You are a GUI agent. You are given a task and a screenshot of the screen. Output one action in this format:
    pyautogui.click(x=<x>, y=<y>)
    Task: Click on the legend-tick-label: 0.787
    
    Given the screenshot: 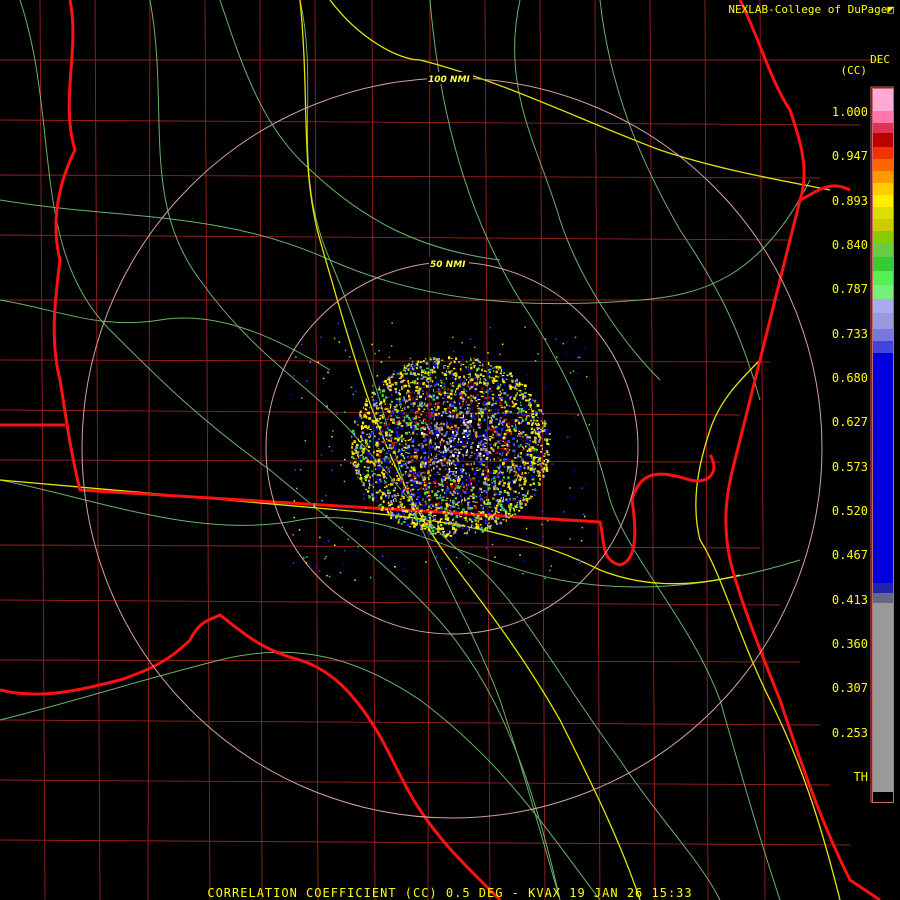 What is the action you would take?
    pyautogui.click(x=849, y=289)
    